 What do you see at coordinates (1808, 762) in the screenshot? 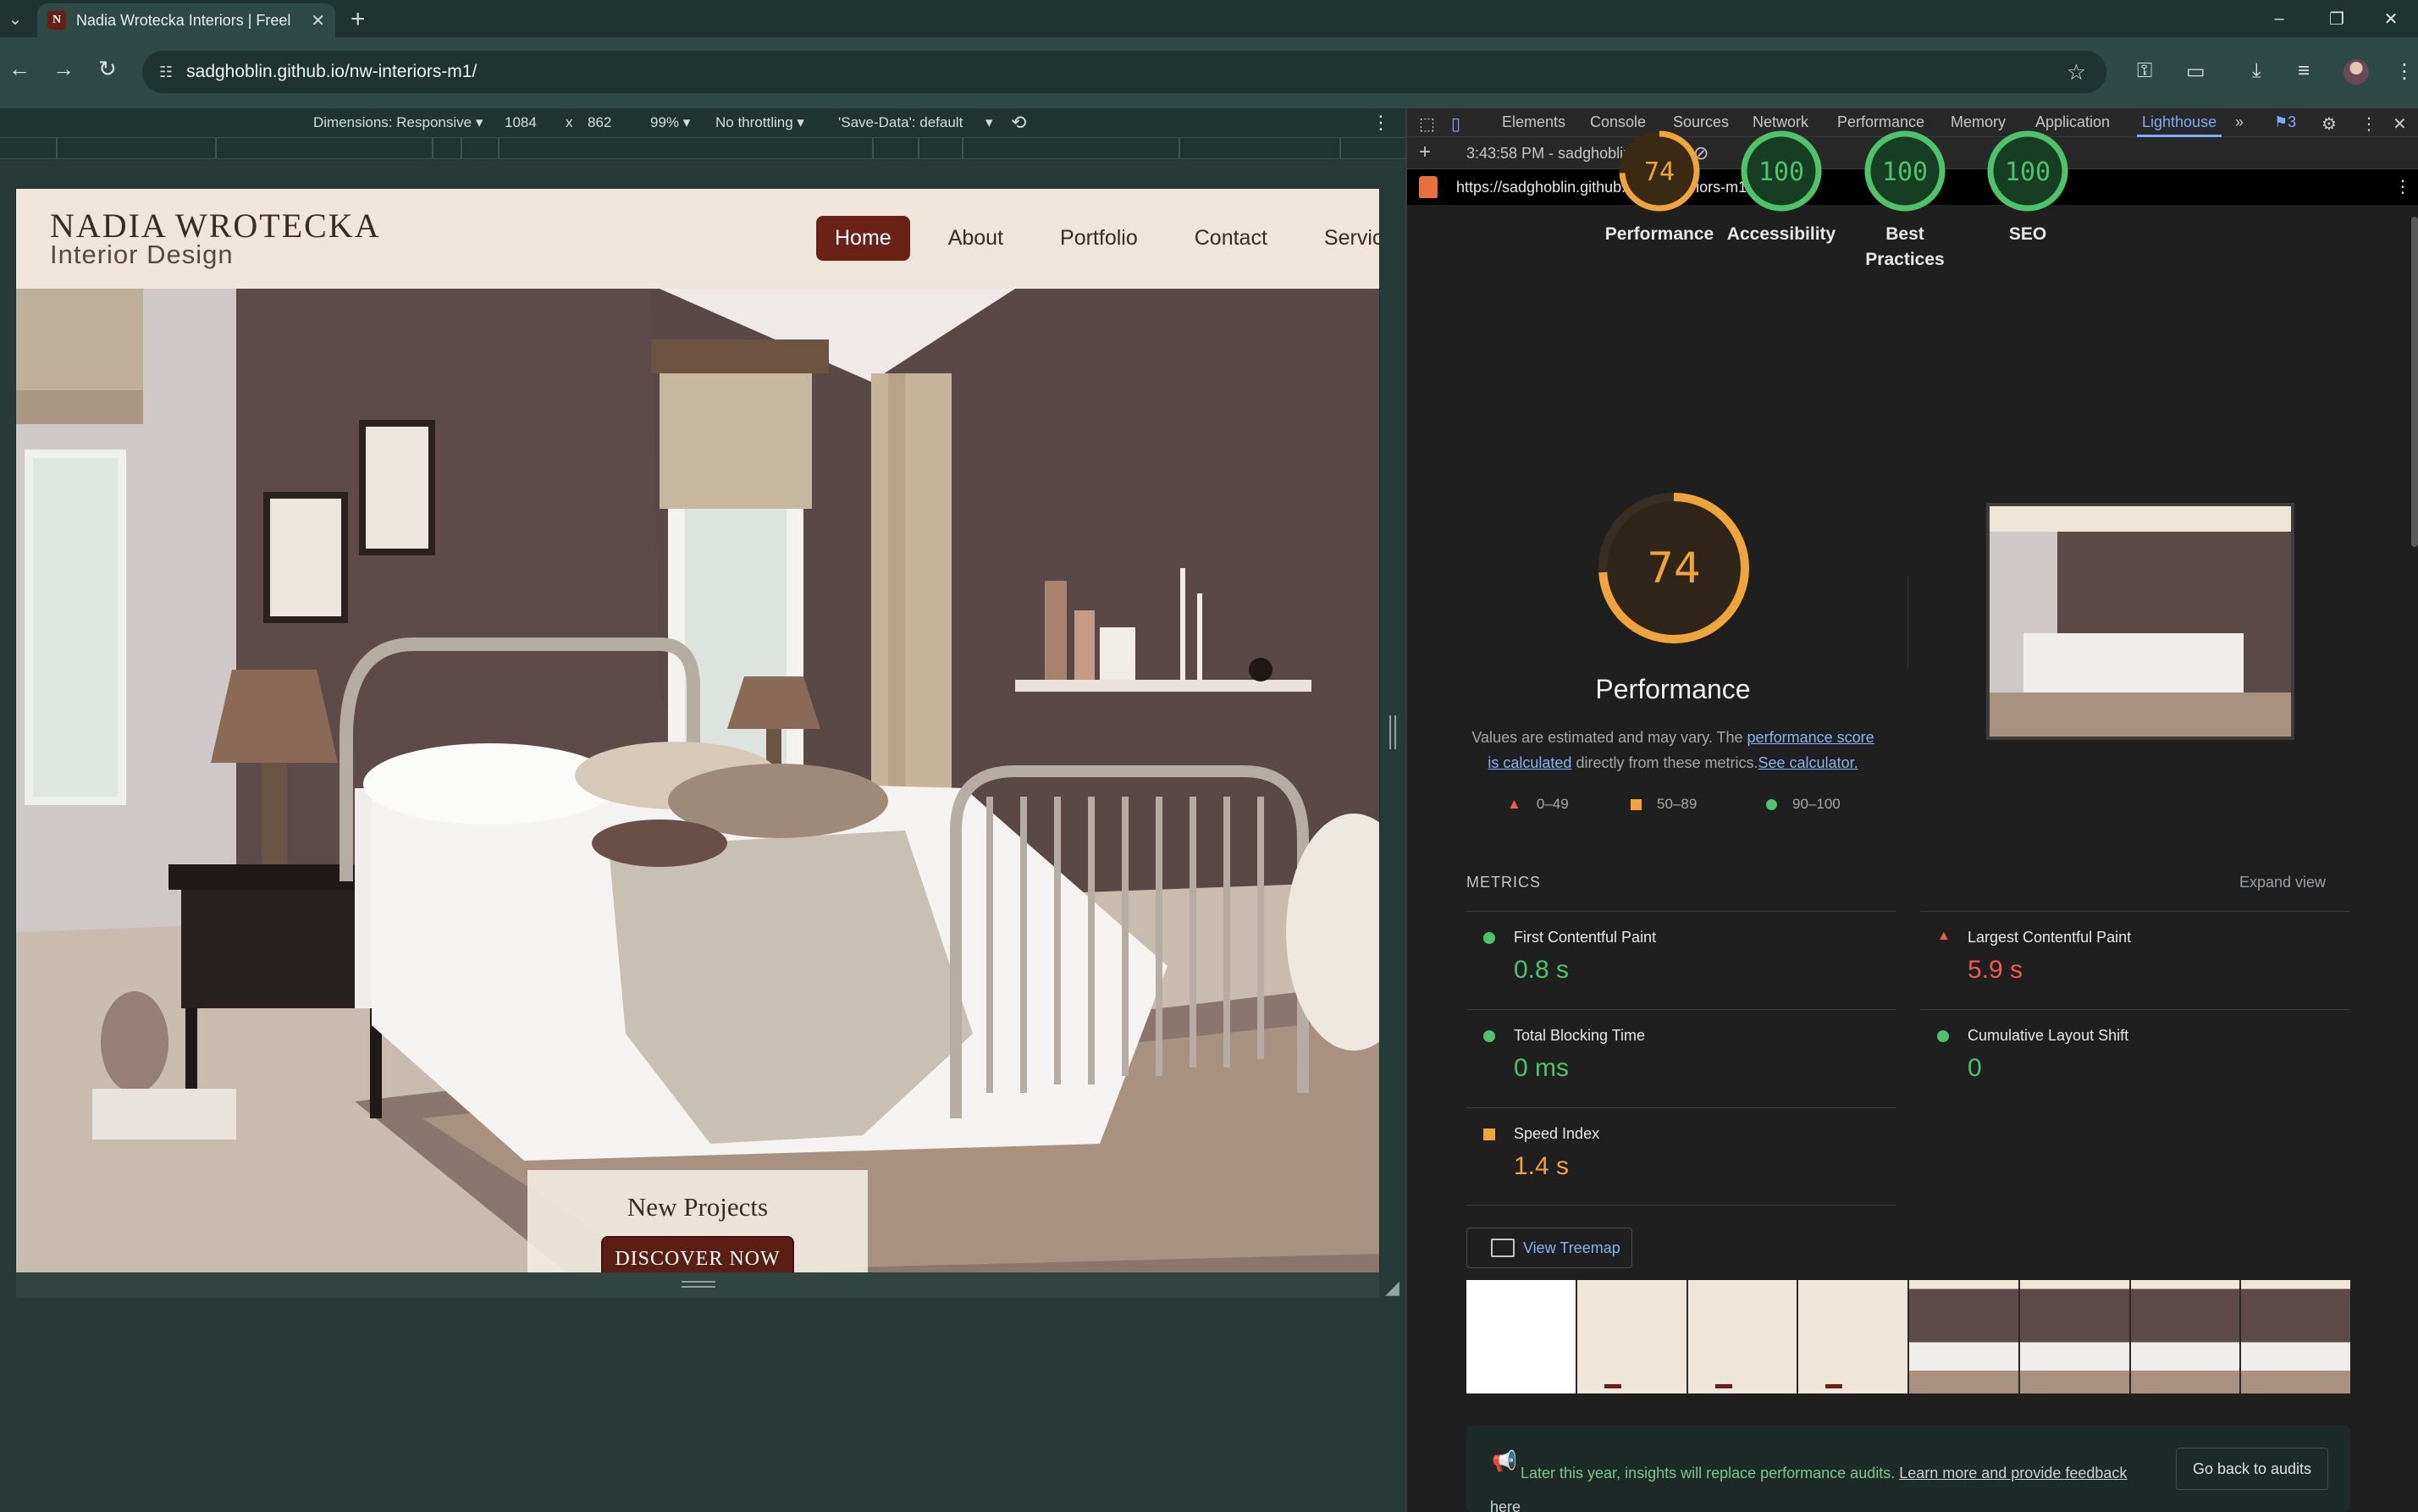
I see `see-calculator-link: See calculator.` at bounding box center [1808, 762].